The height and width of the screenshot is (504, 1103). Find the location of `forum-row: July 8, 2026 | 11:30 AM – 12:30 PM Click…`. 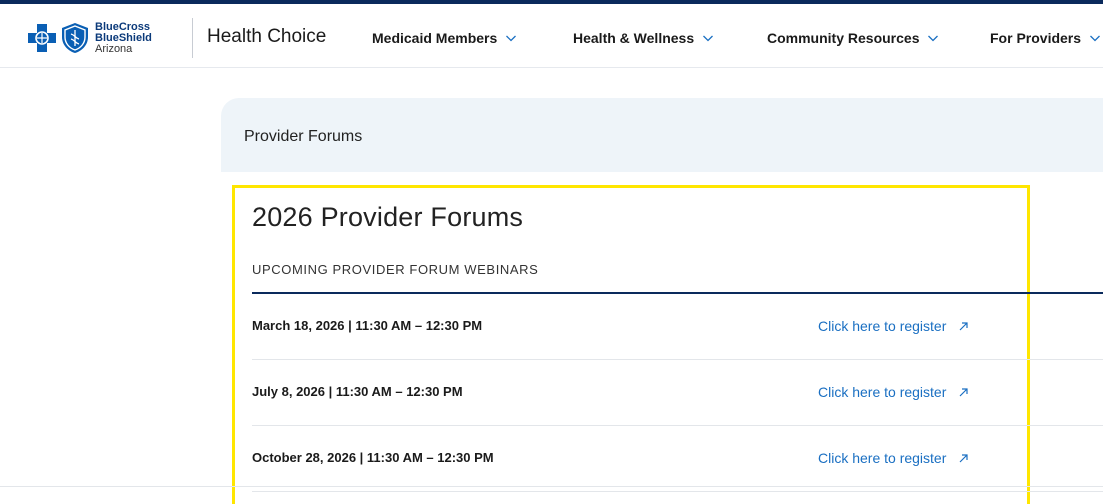

forum-row: July 8, 2026 | 11:30 AM – 12:30 PM Click… is located at coordinates (677, 393).